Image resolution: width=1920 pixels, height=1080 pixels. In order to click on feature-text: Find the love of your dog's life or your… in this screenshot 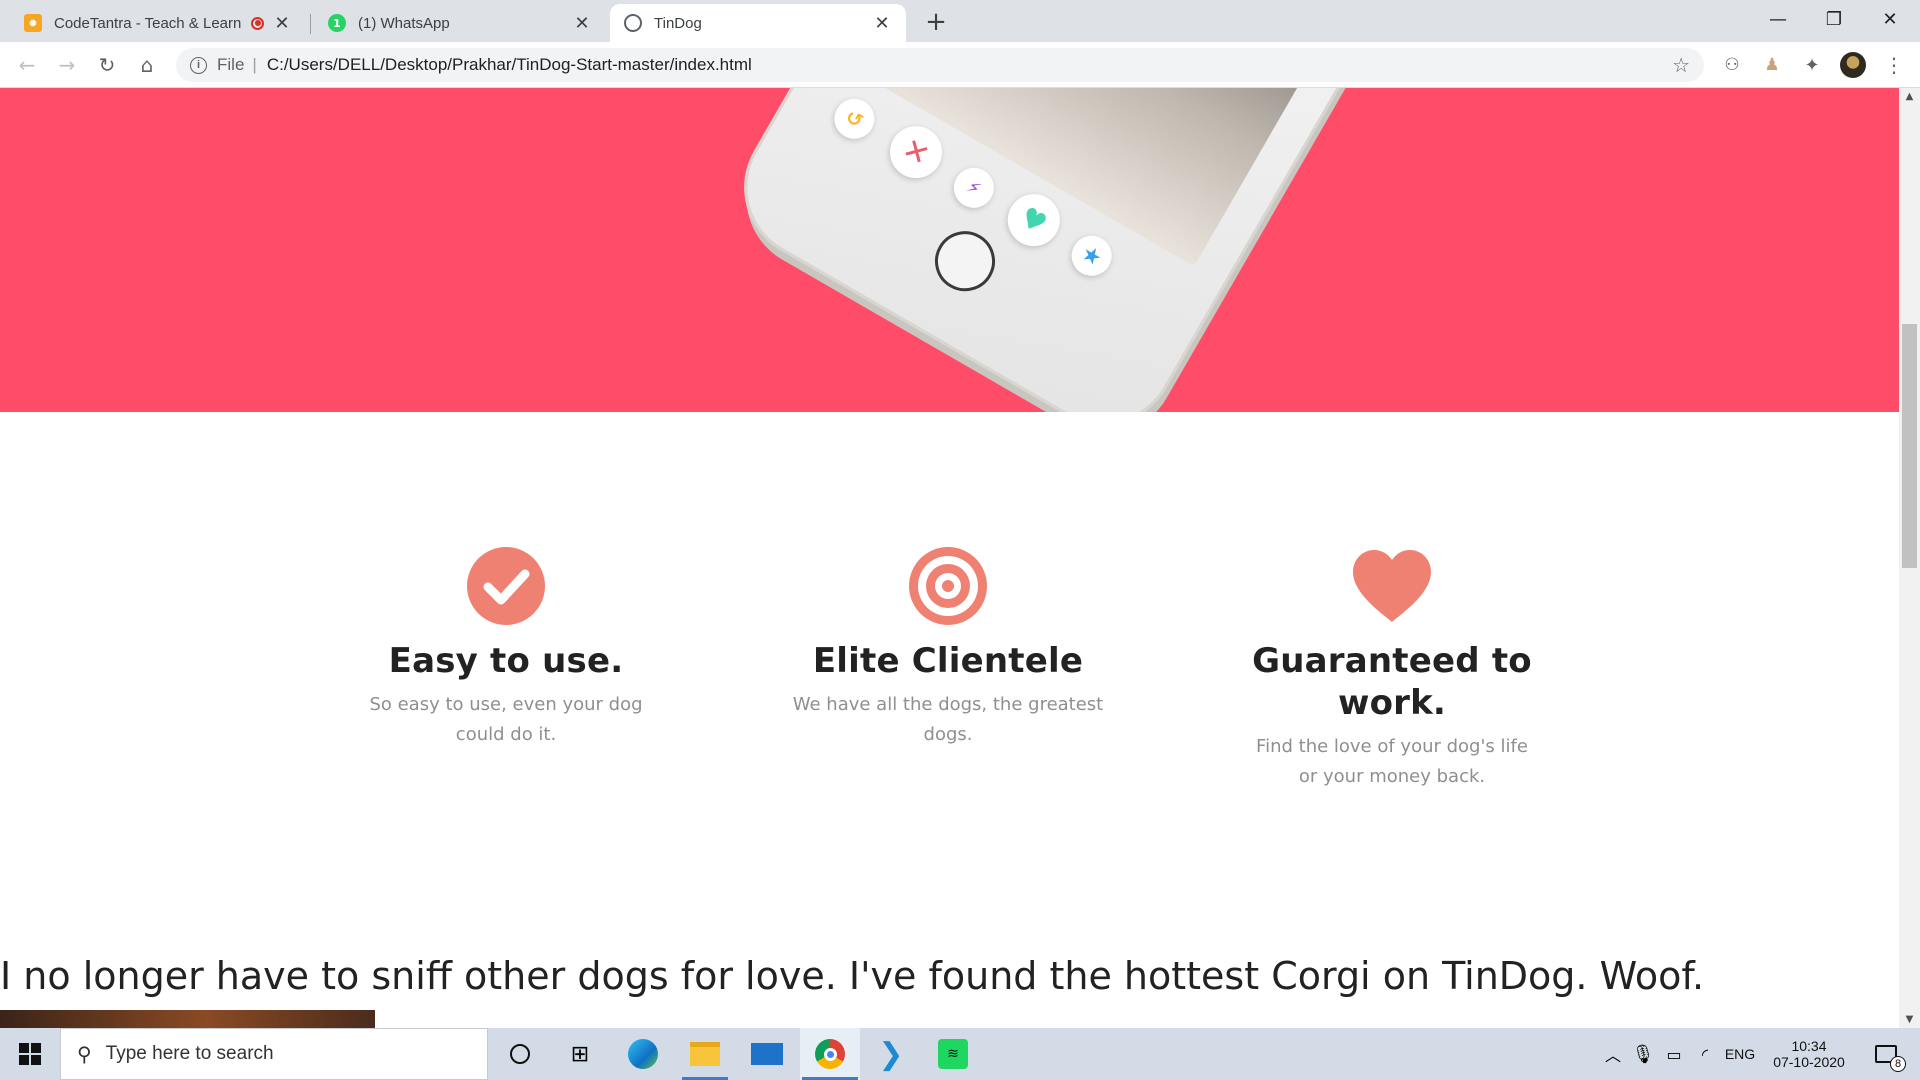, I will do `click(1392, 761)`.